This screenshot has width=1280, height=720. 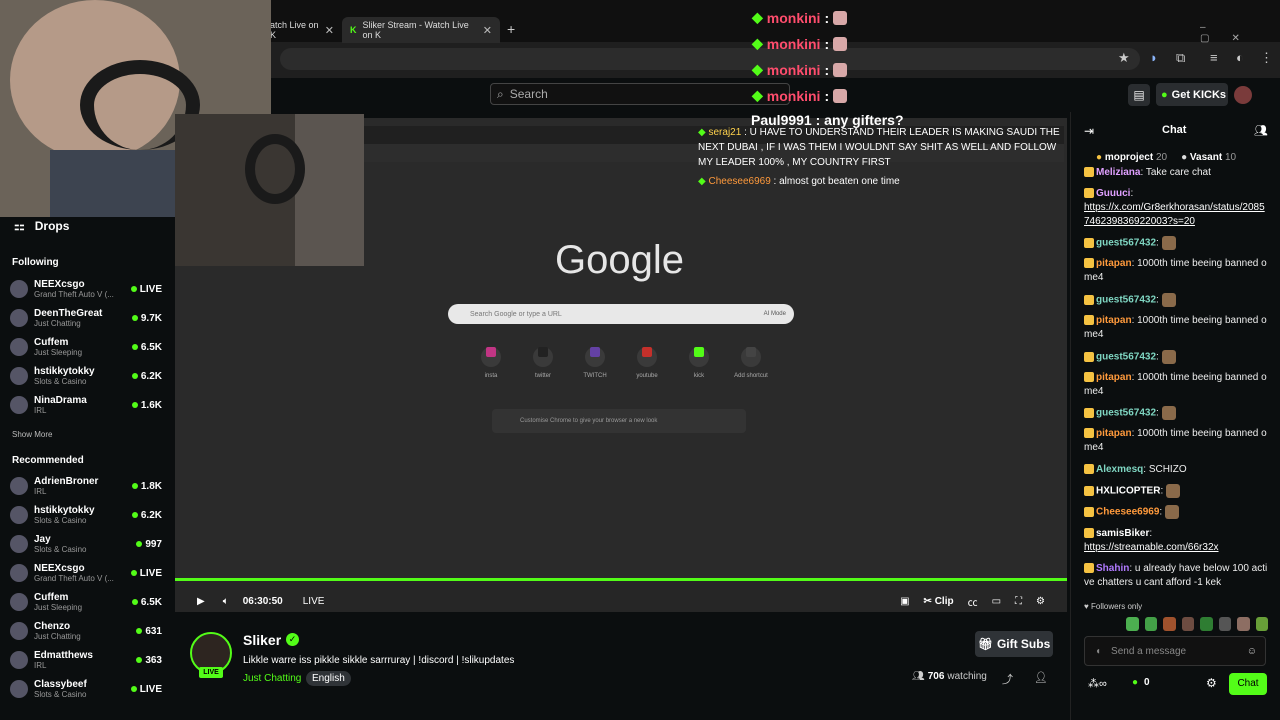 What do you see at coordinates (800, 69) in the screenshot?
I see `overlay-monkini-message: ◆ monkini:` at bounding box center [800, 69].